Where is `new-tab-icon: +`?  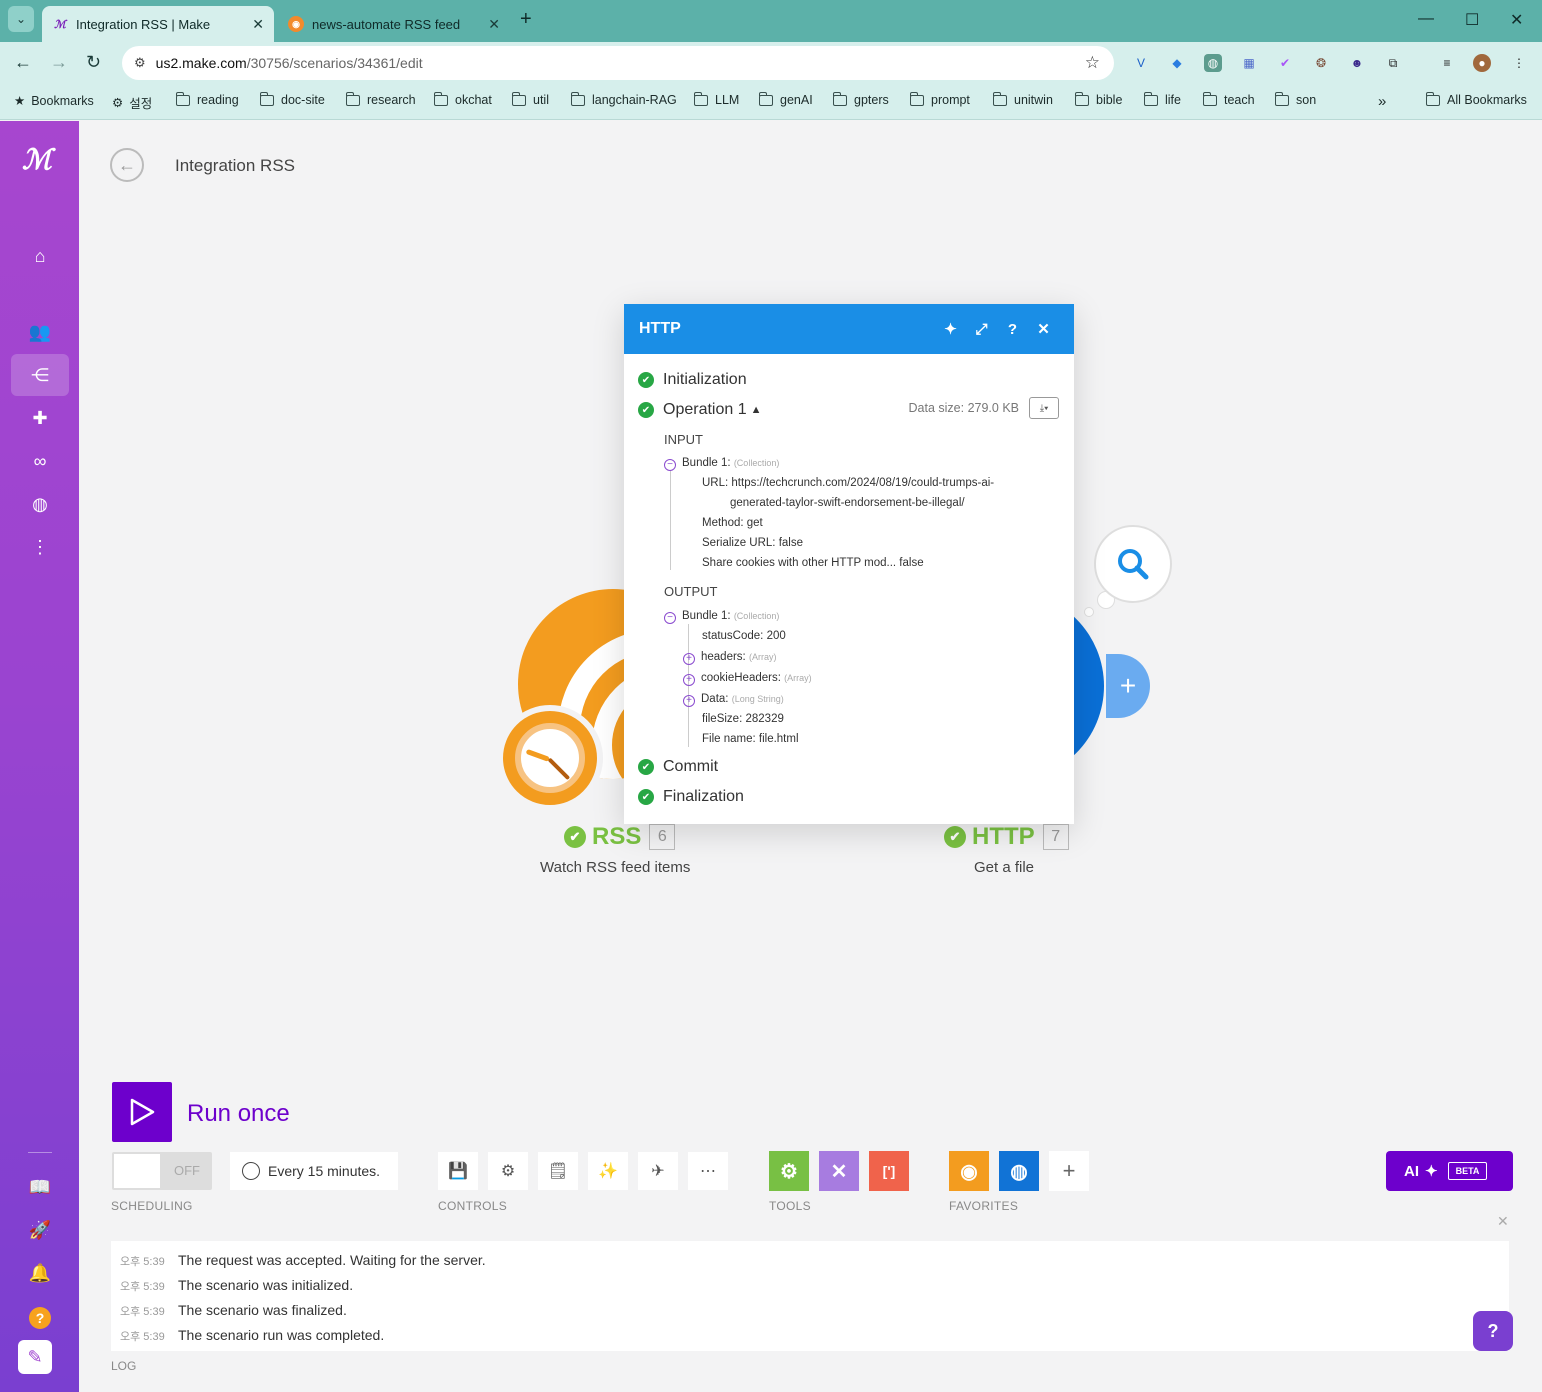 new-tab-icon: + is located at coordinates (526, 19).